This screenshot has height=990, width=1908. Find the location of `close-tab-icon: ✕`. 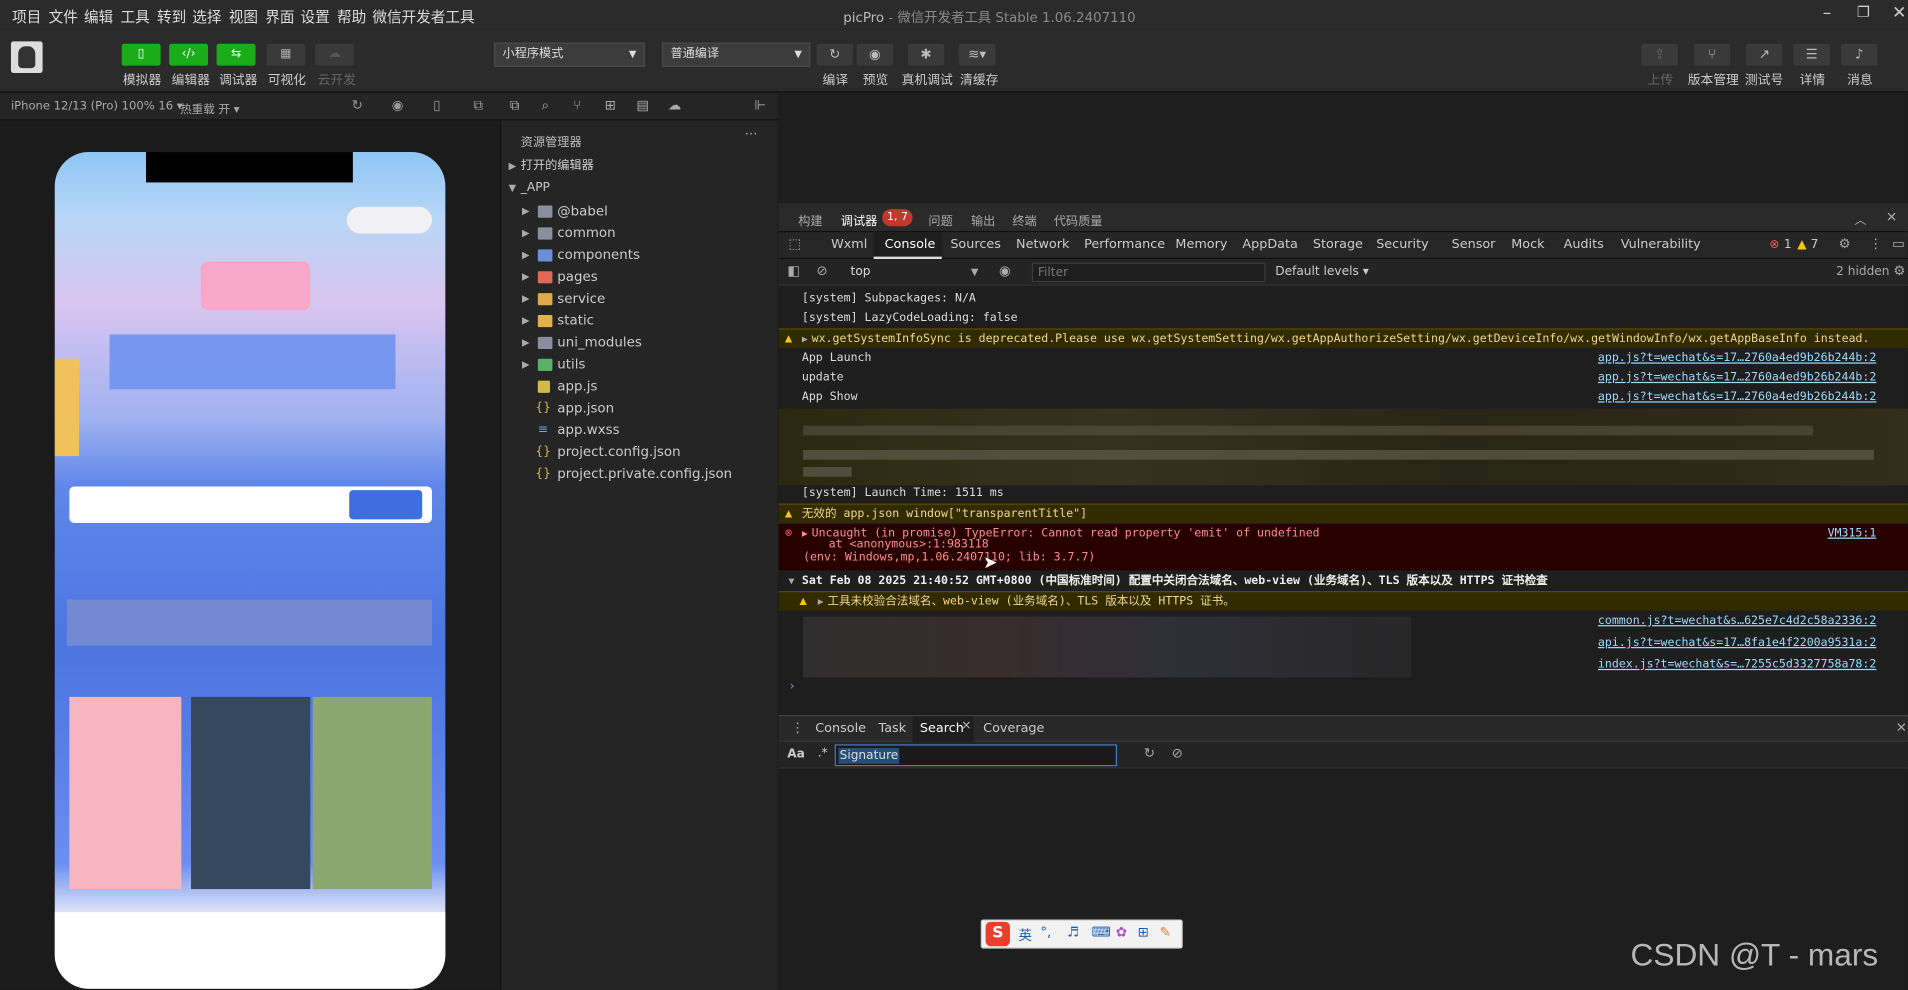

close-tab-icon: ✕ is located at coordinates (966, 726).